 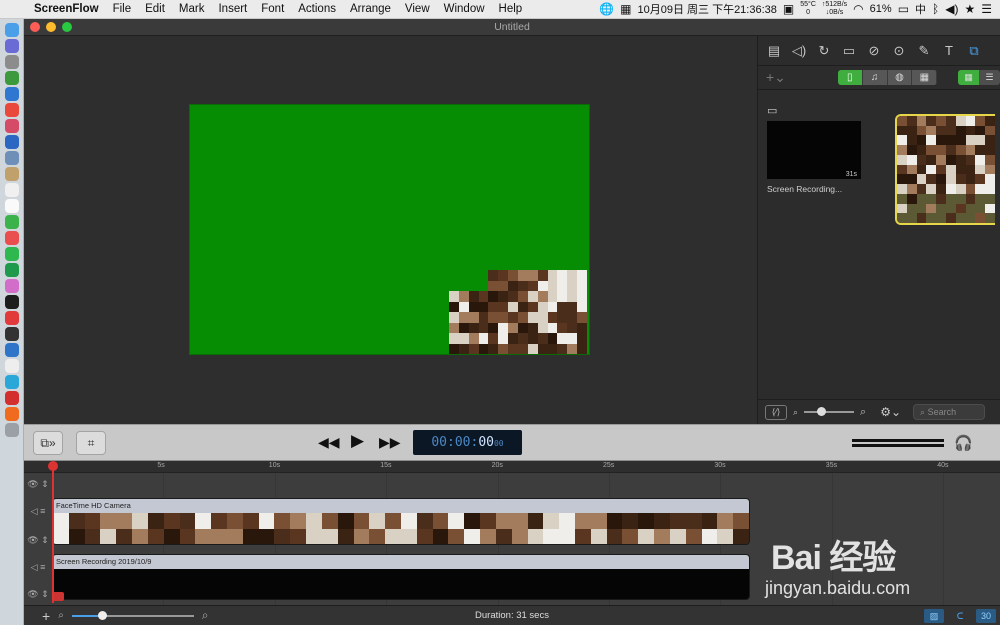 What do you see at coordinates (11, 46) in the screenshot?
I see `siri-icon` at bounding box center [11, 46].